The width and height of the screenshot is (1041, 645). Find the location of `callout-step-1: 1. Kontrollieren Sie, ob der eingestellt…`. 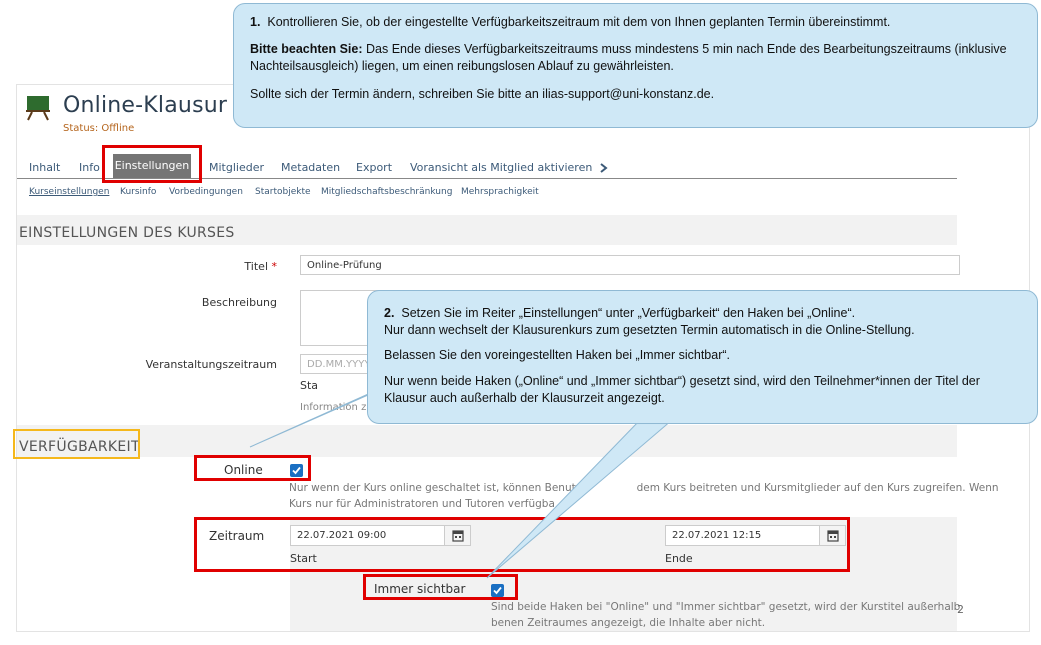

callout-step-1: 1. Kontrollieren Sie, ob der eingestellt… is located at coordinates (635, 65).